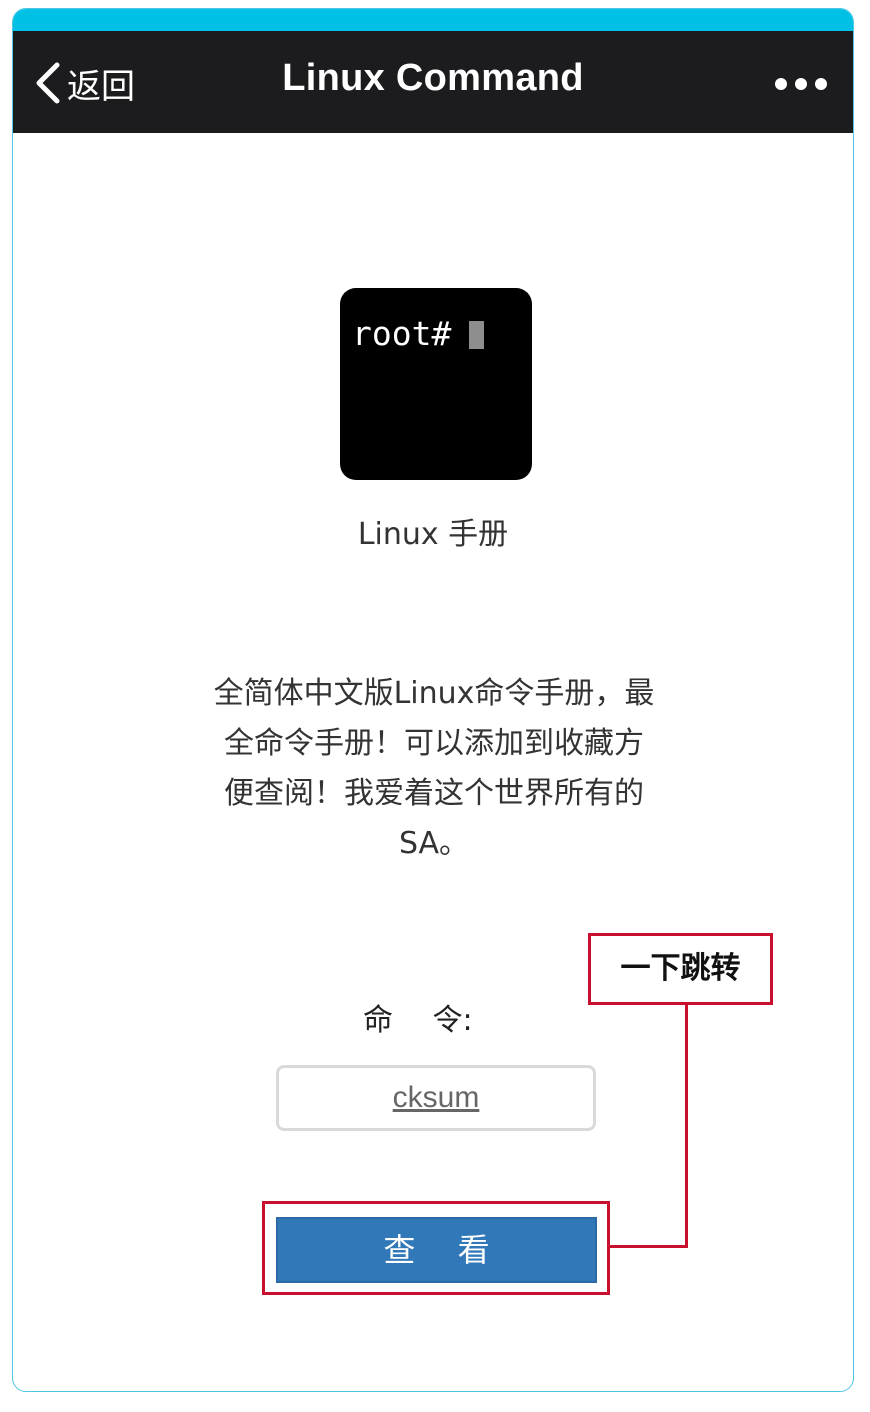 This screenshot has height=1412, width=870. Describe the element at coordinates (476, 335) in the screenshot. I see `terminal-cursor-icon` at that location.